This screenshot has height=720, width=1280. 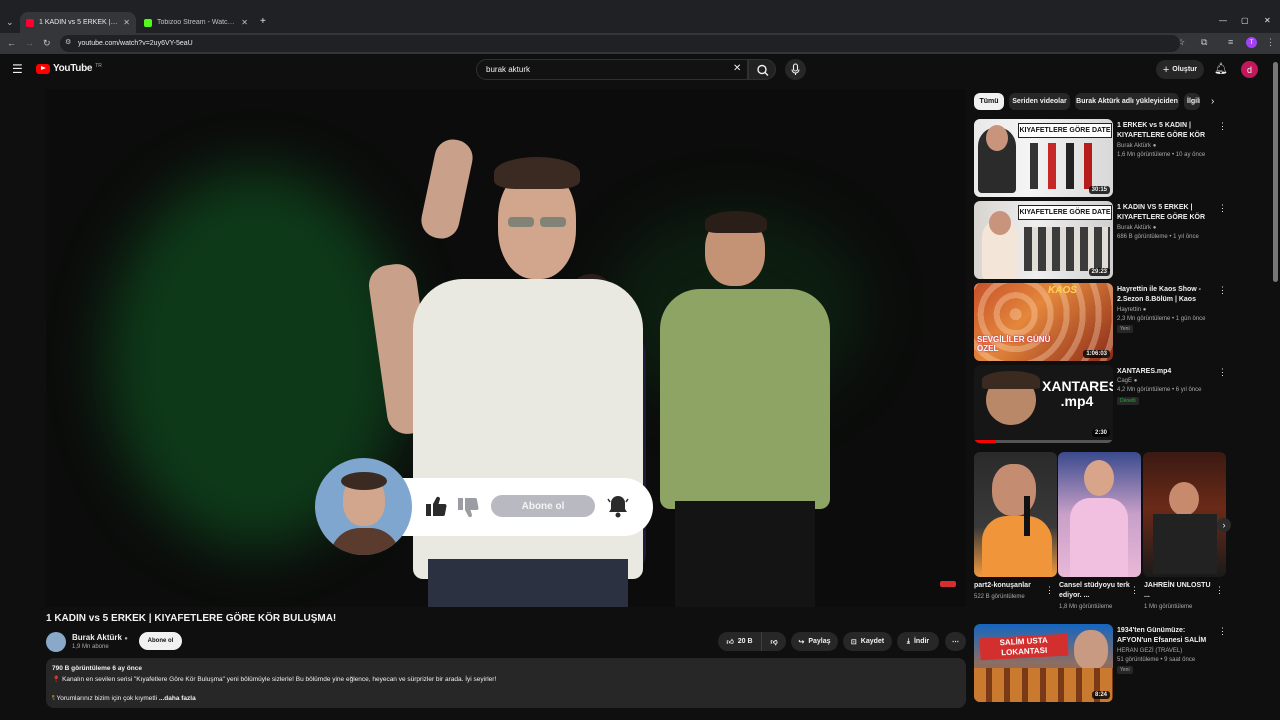 I want to click on forward-icon: →, so click(x=29, y=43).